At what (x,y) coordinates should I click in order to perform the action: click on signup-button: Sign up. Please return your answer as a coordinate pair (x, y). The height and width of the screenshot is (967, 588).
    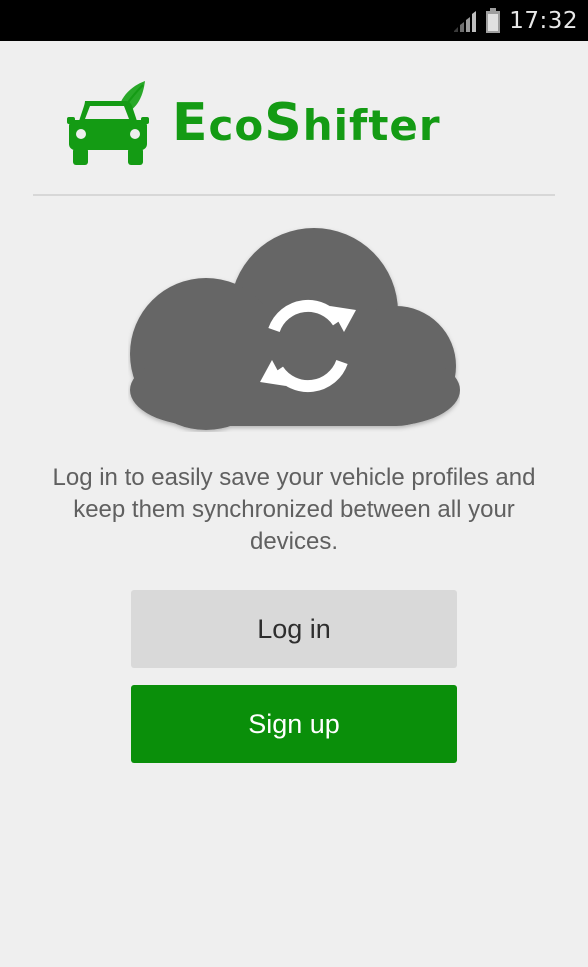
    Looking at the image, I should click on (294, 724).